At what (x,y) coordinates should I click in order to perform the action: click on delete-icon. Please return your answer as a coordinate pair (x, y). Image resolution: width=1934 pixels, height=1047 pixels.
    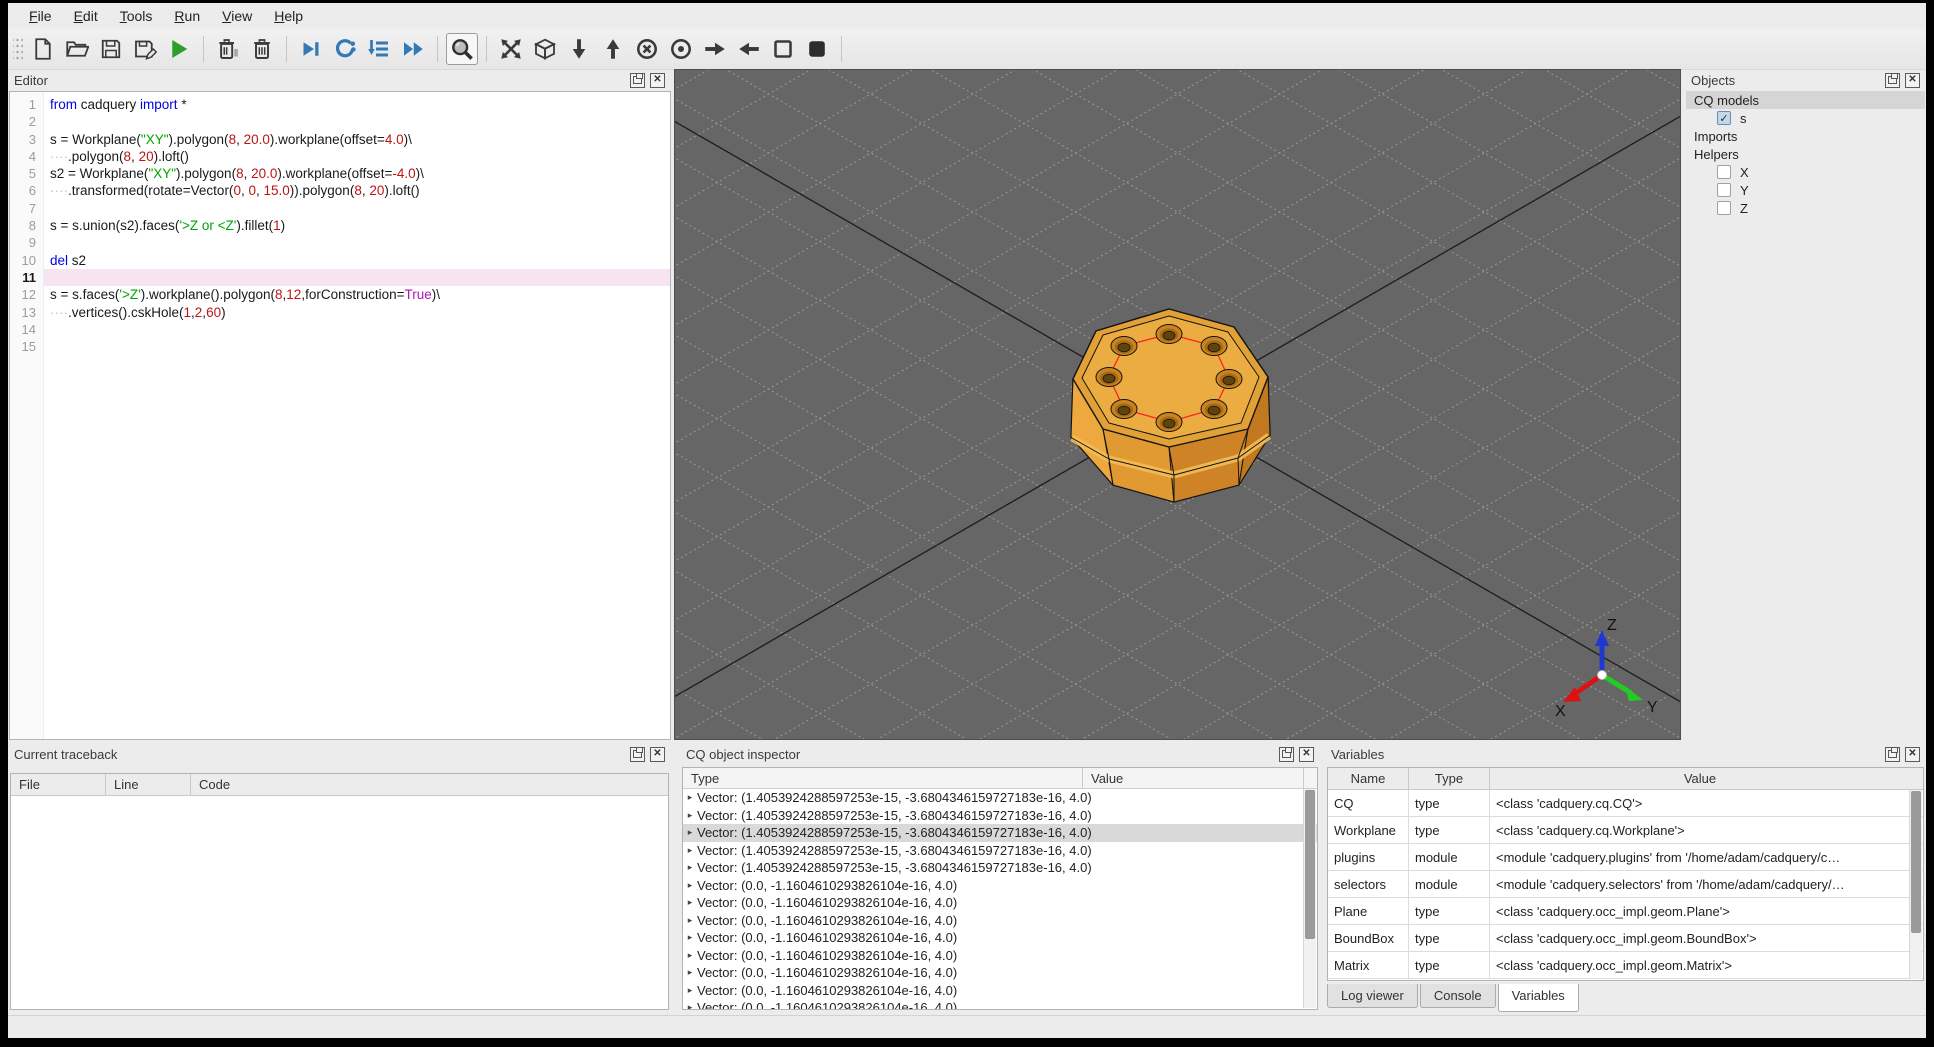
    Looking at the image, I should click on (228, 49).